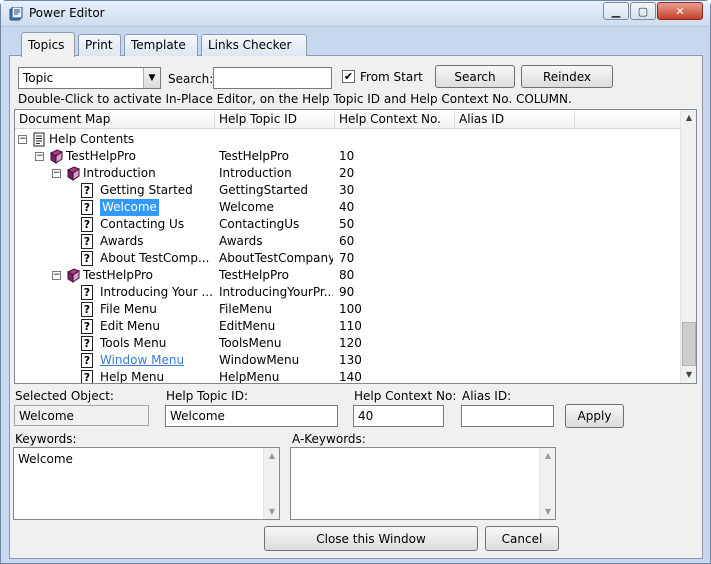 Image resolution: width=711 pixels, height=564 pixels. I want to click on col-header-help-context-no: Help Context No., so click(395, 119).